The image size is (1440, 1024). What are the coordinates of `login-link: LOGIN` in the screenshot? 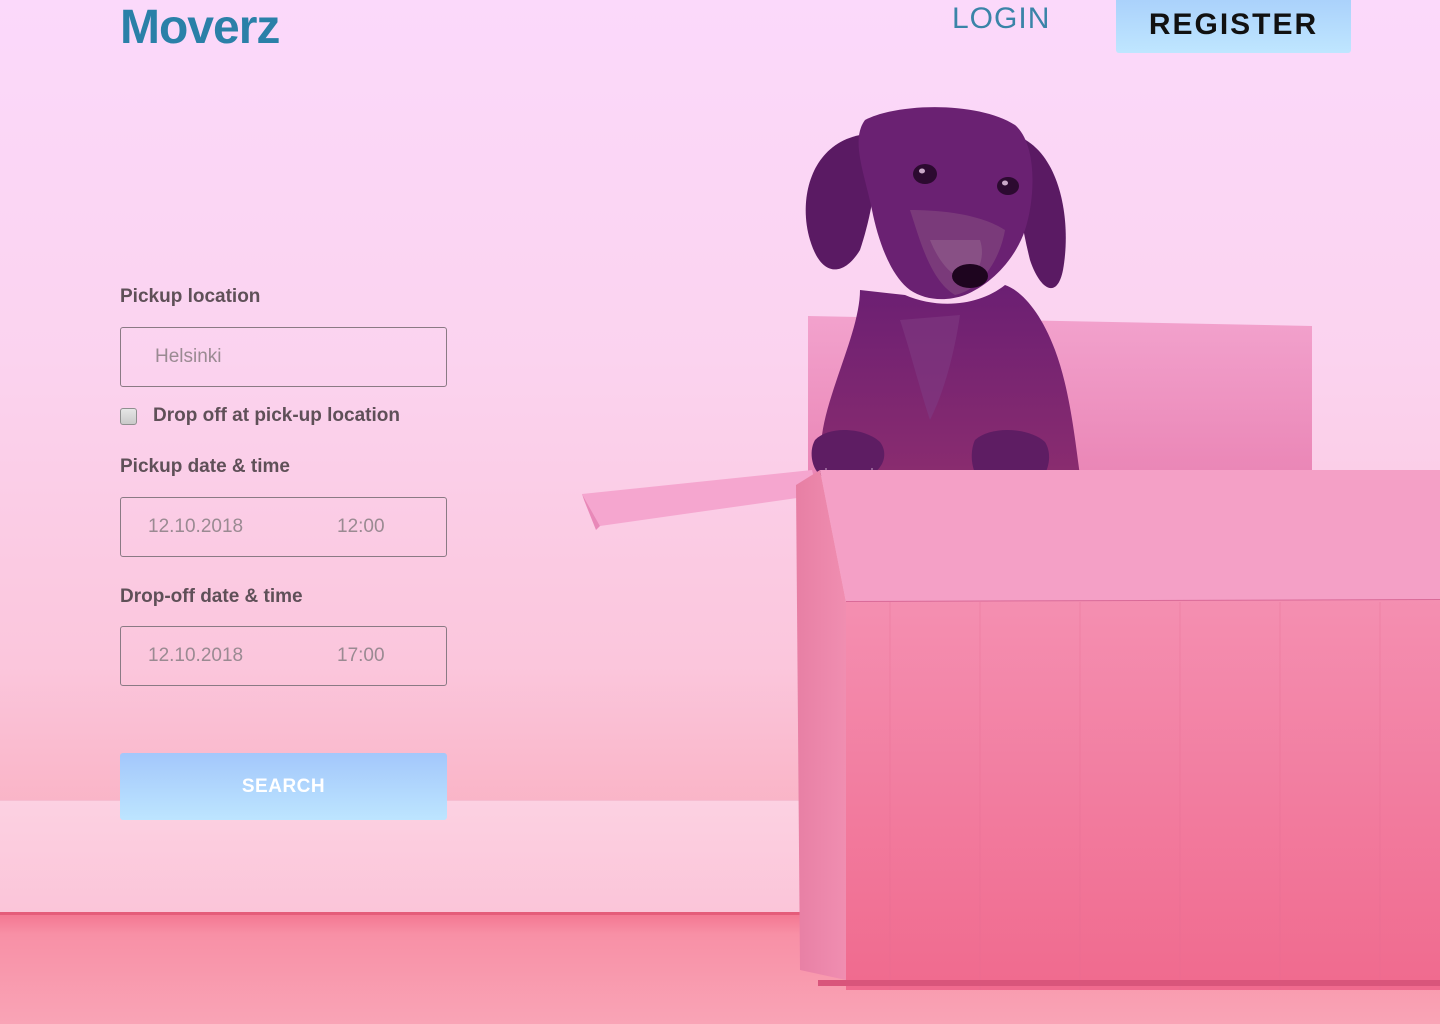 It's located at (1001, 19).